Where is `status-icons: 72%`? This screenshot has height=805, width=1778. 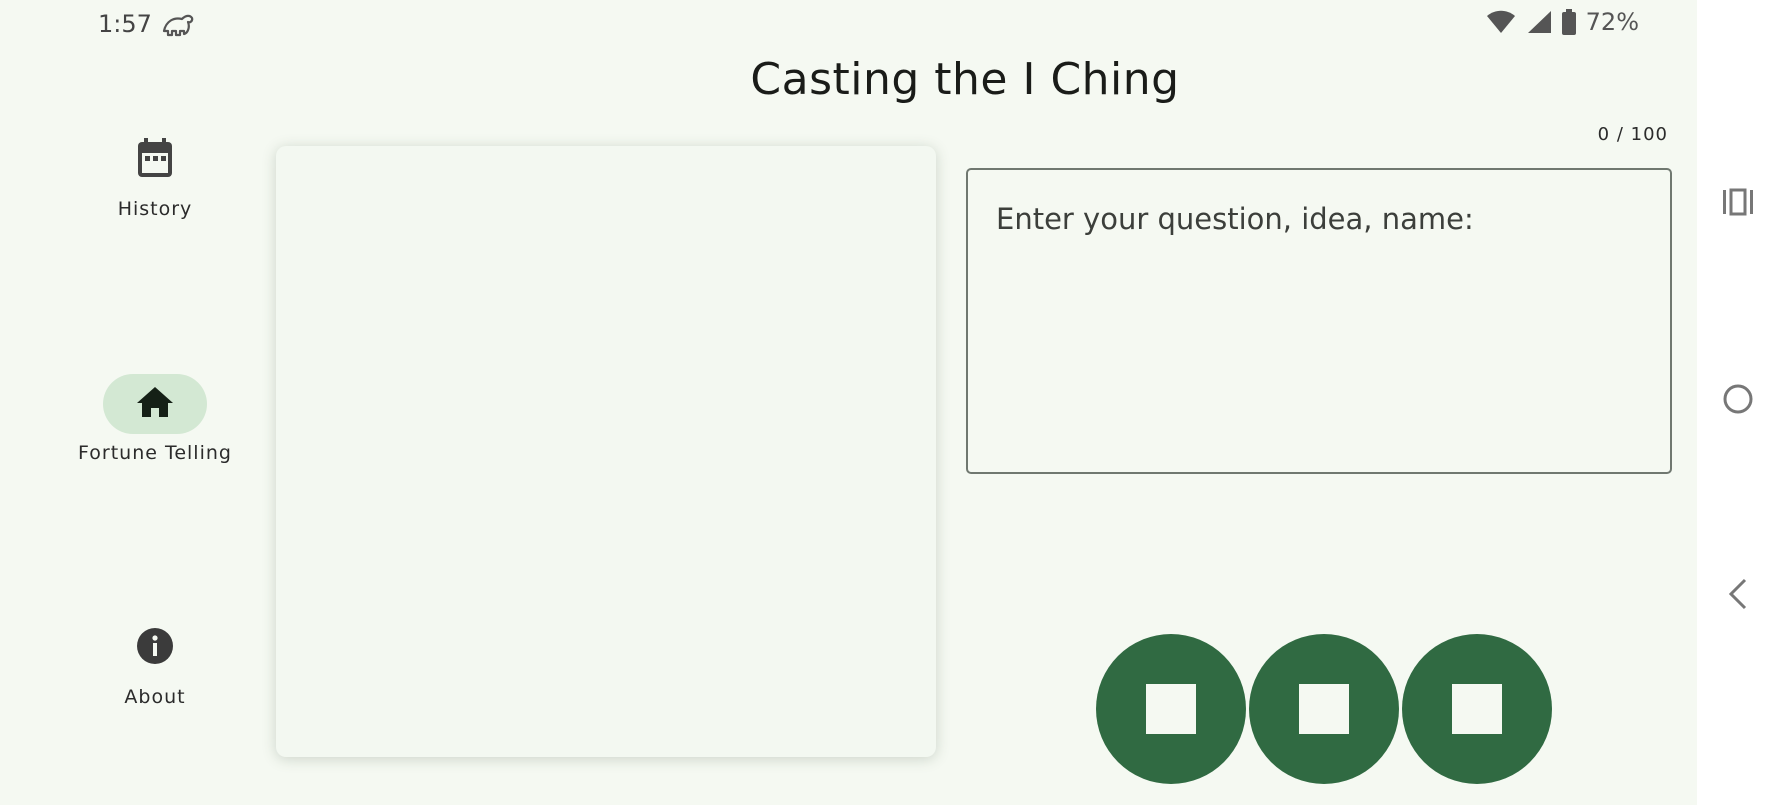 status-icons: 72% is located at coordinates (1562, 22).